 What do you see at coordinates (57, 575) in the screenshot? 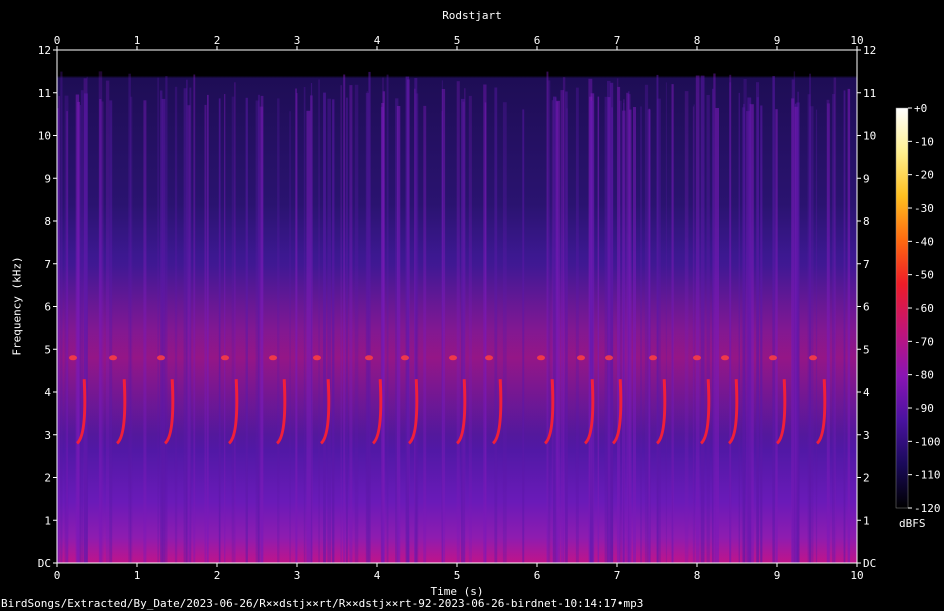
I see `x-tick-label-bottom: 0` at bounding box center [57, 575].